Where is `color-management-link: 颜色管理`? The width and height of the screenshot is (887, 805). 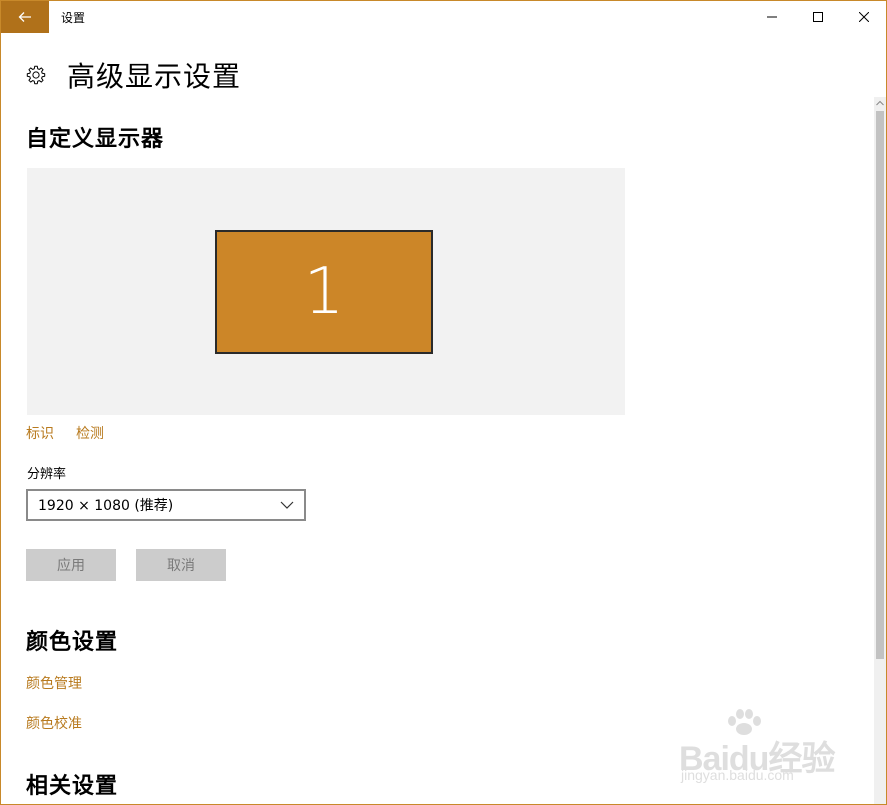
color-management-link: 颜色管理 is located at coordinates (54, 683).